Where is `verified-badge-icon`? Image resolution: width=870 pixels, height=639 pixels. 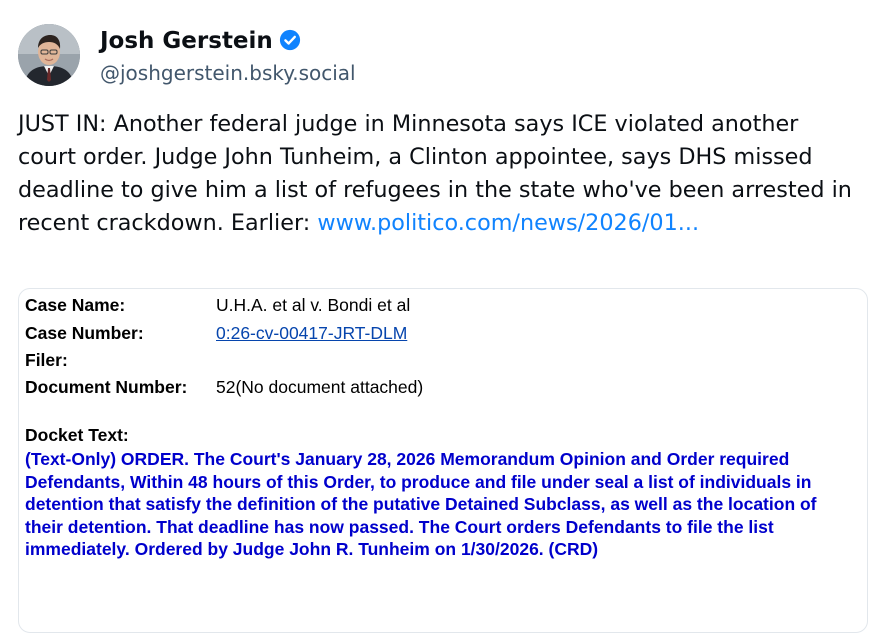
verified-badge-icon is located at coordinates (289, 40).